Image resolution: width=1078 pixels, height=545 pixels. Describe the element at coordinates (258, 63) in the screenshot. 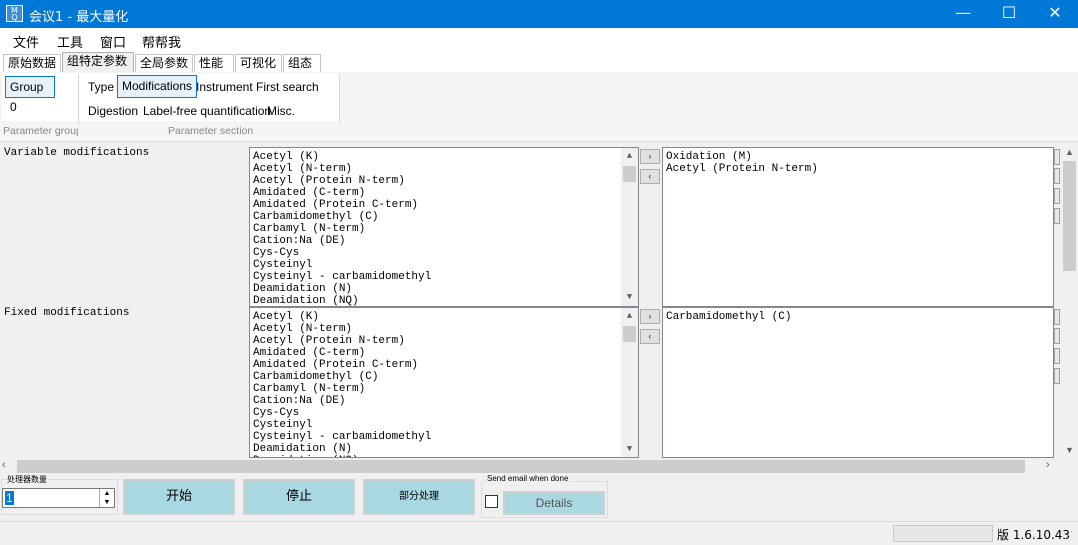

I see `tab-visualization: 可视化` at that location.